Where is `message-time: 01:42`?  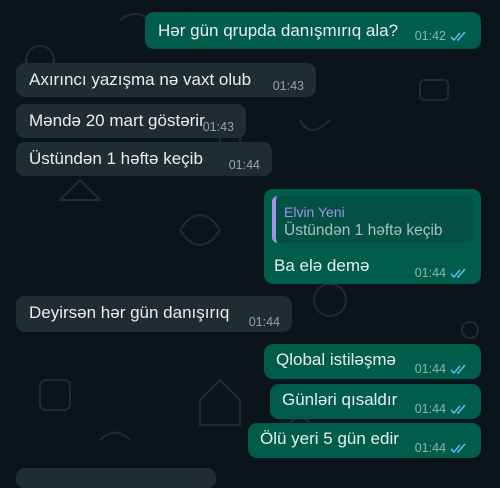
message-time: 01:42 is located at coordinates (430, 36).